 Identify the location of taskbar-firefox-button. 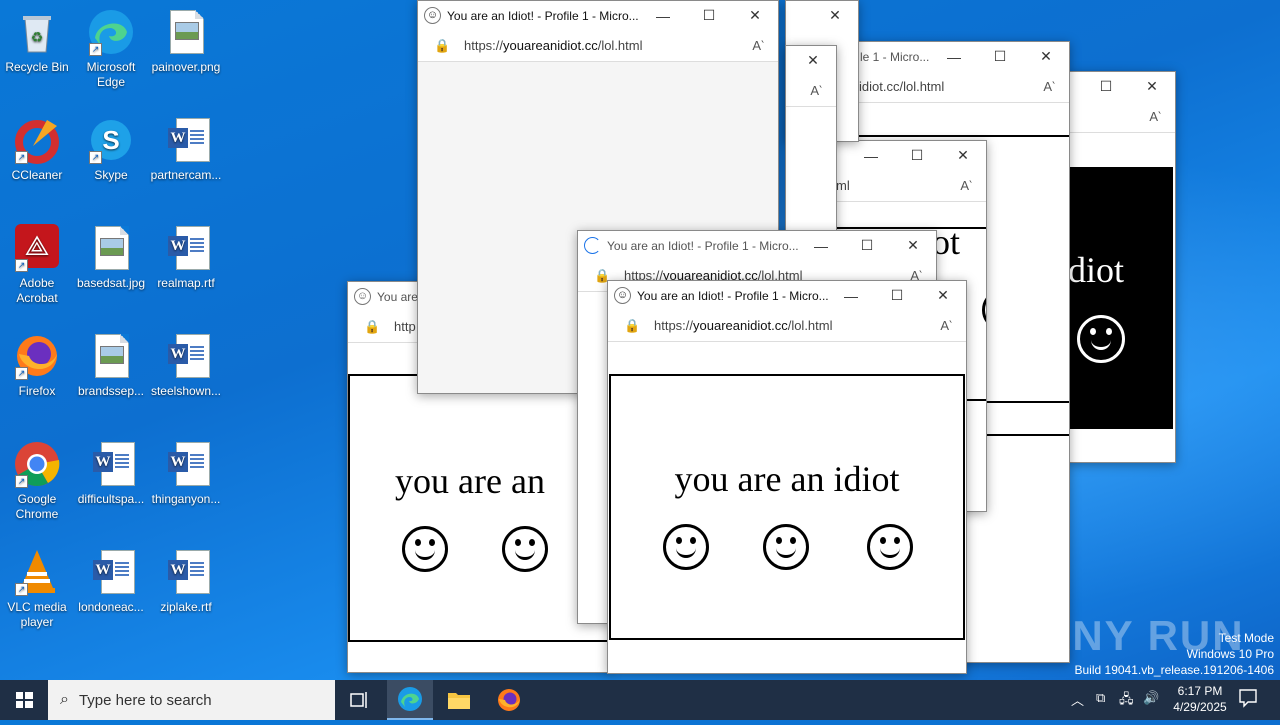
(509, 700).